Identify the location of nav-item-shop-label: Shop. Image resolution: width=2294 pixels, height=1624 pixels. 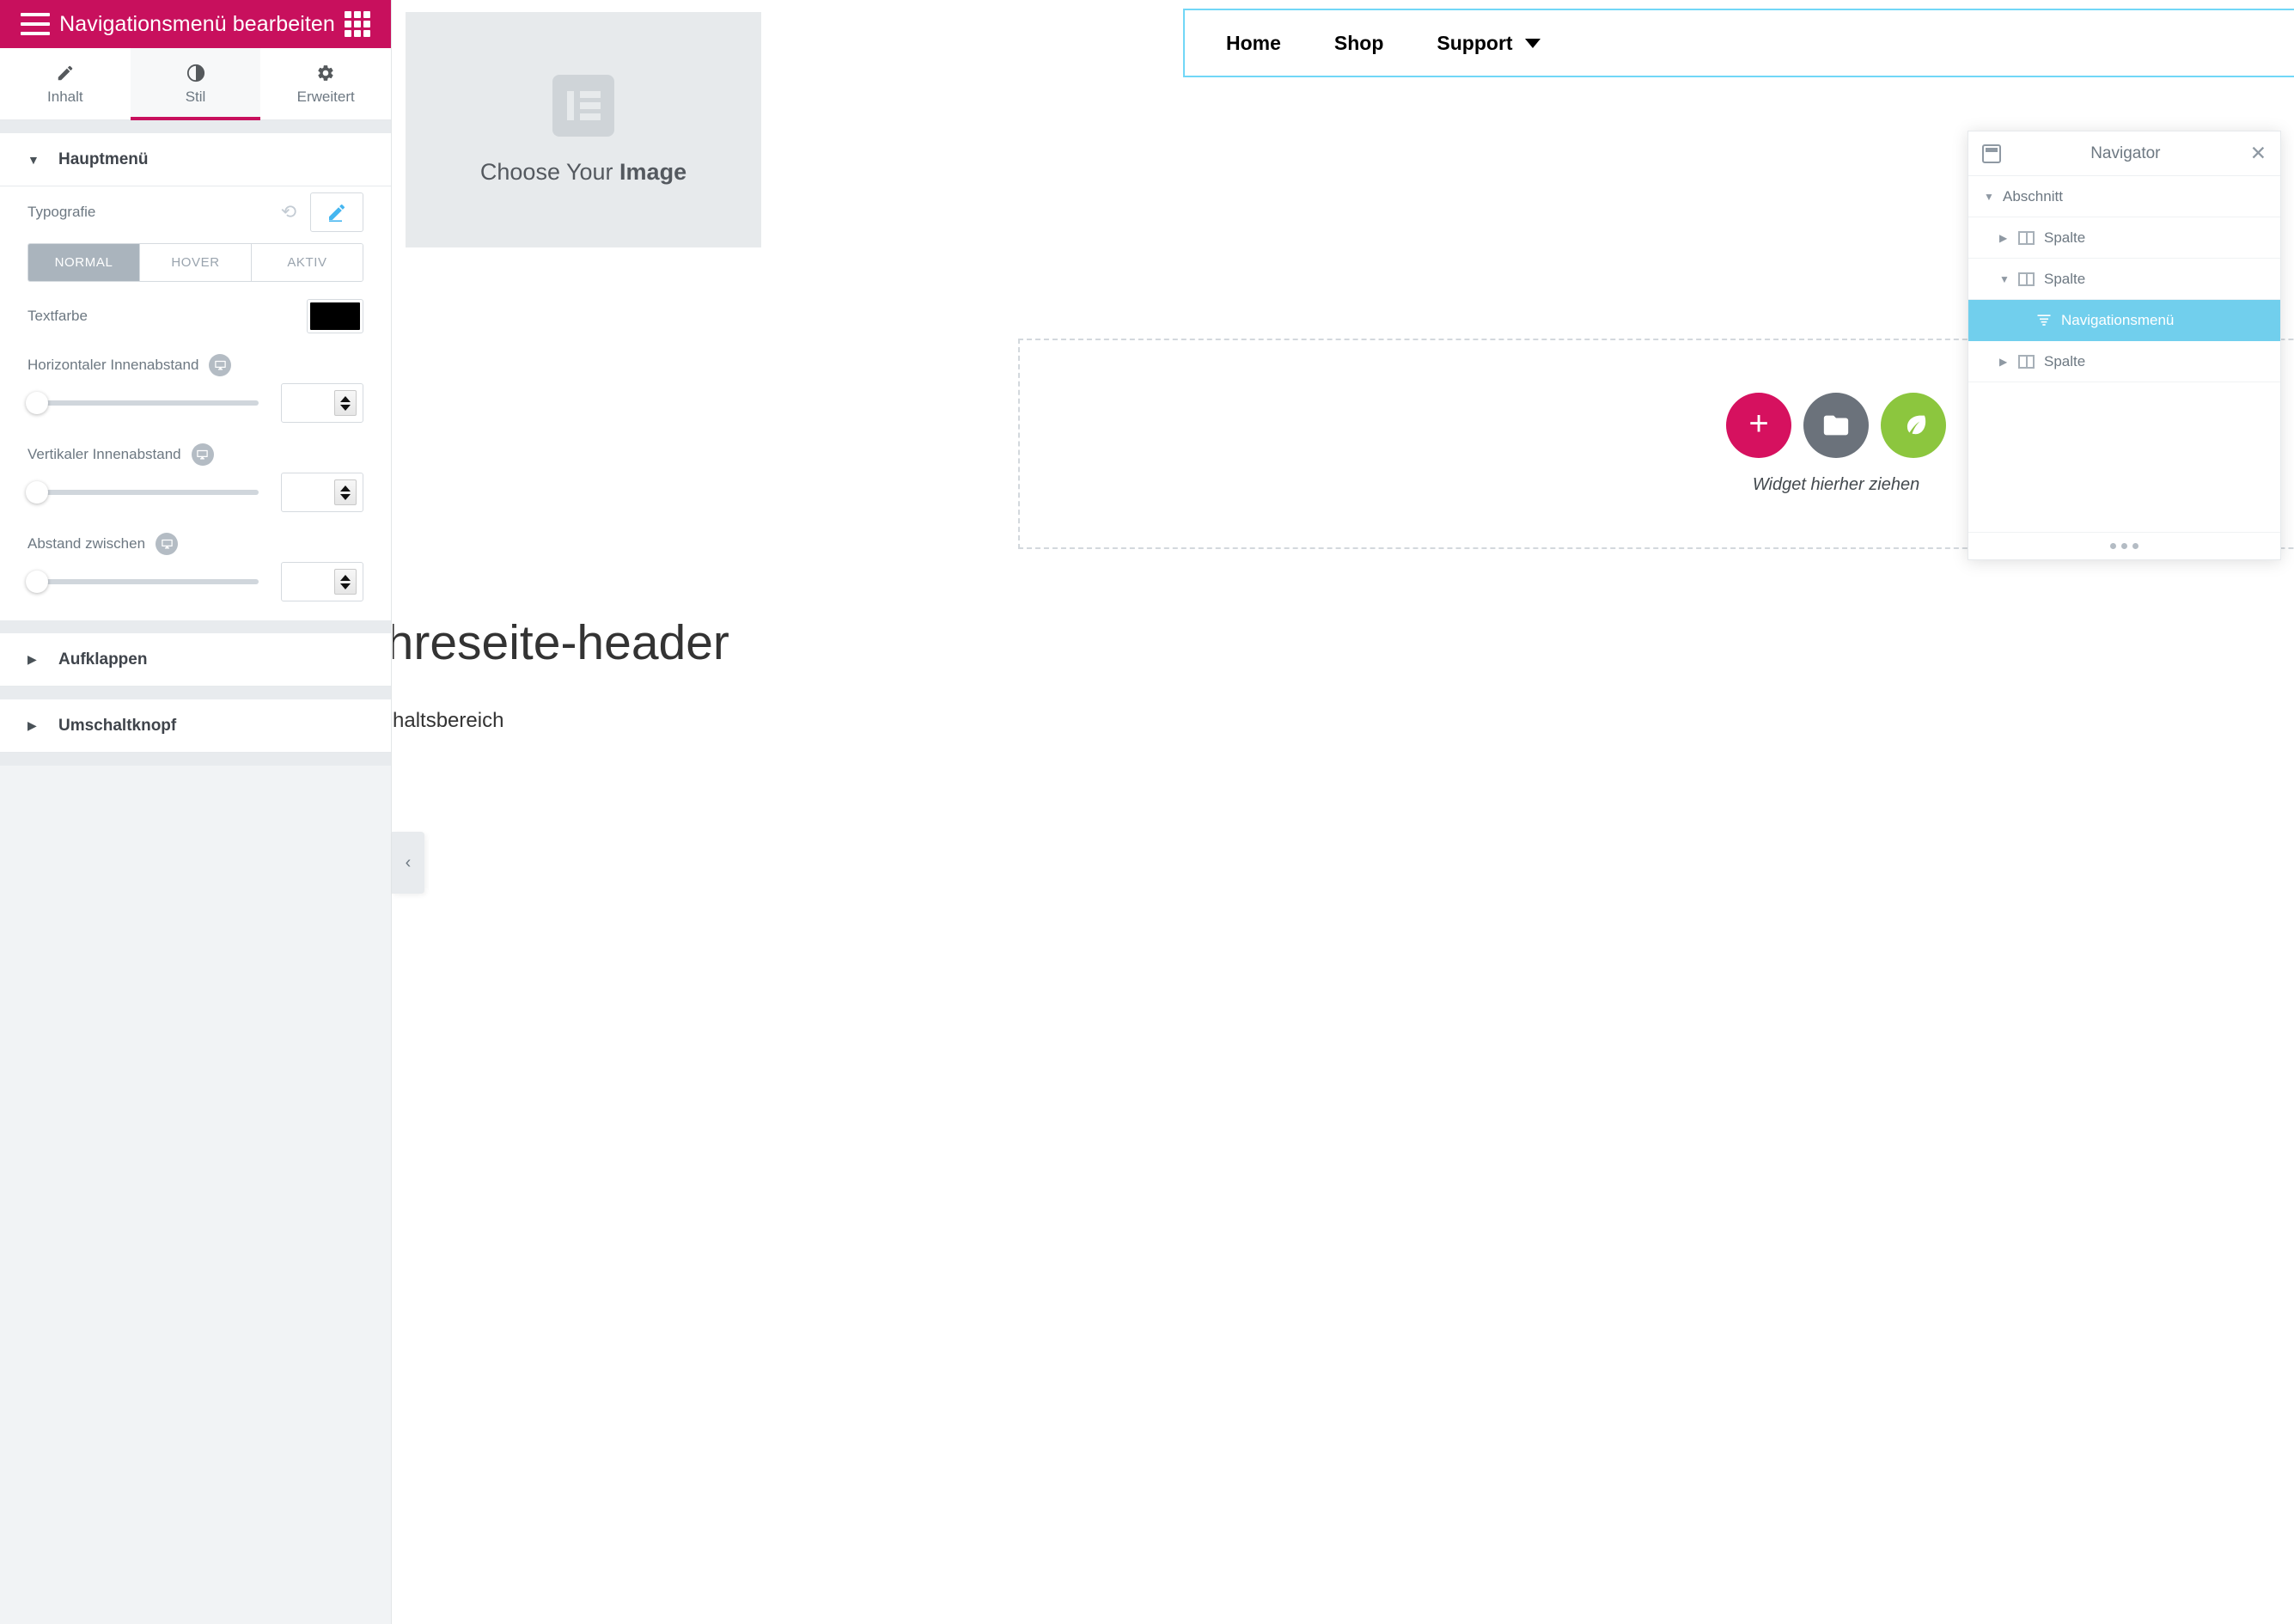
(1358, 42).